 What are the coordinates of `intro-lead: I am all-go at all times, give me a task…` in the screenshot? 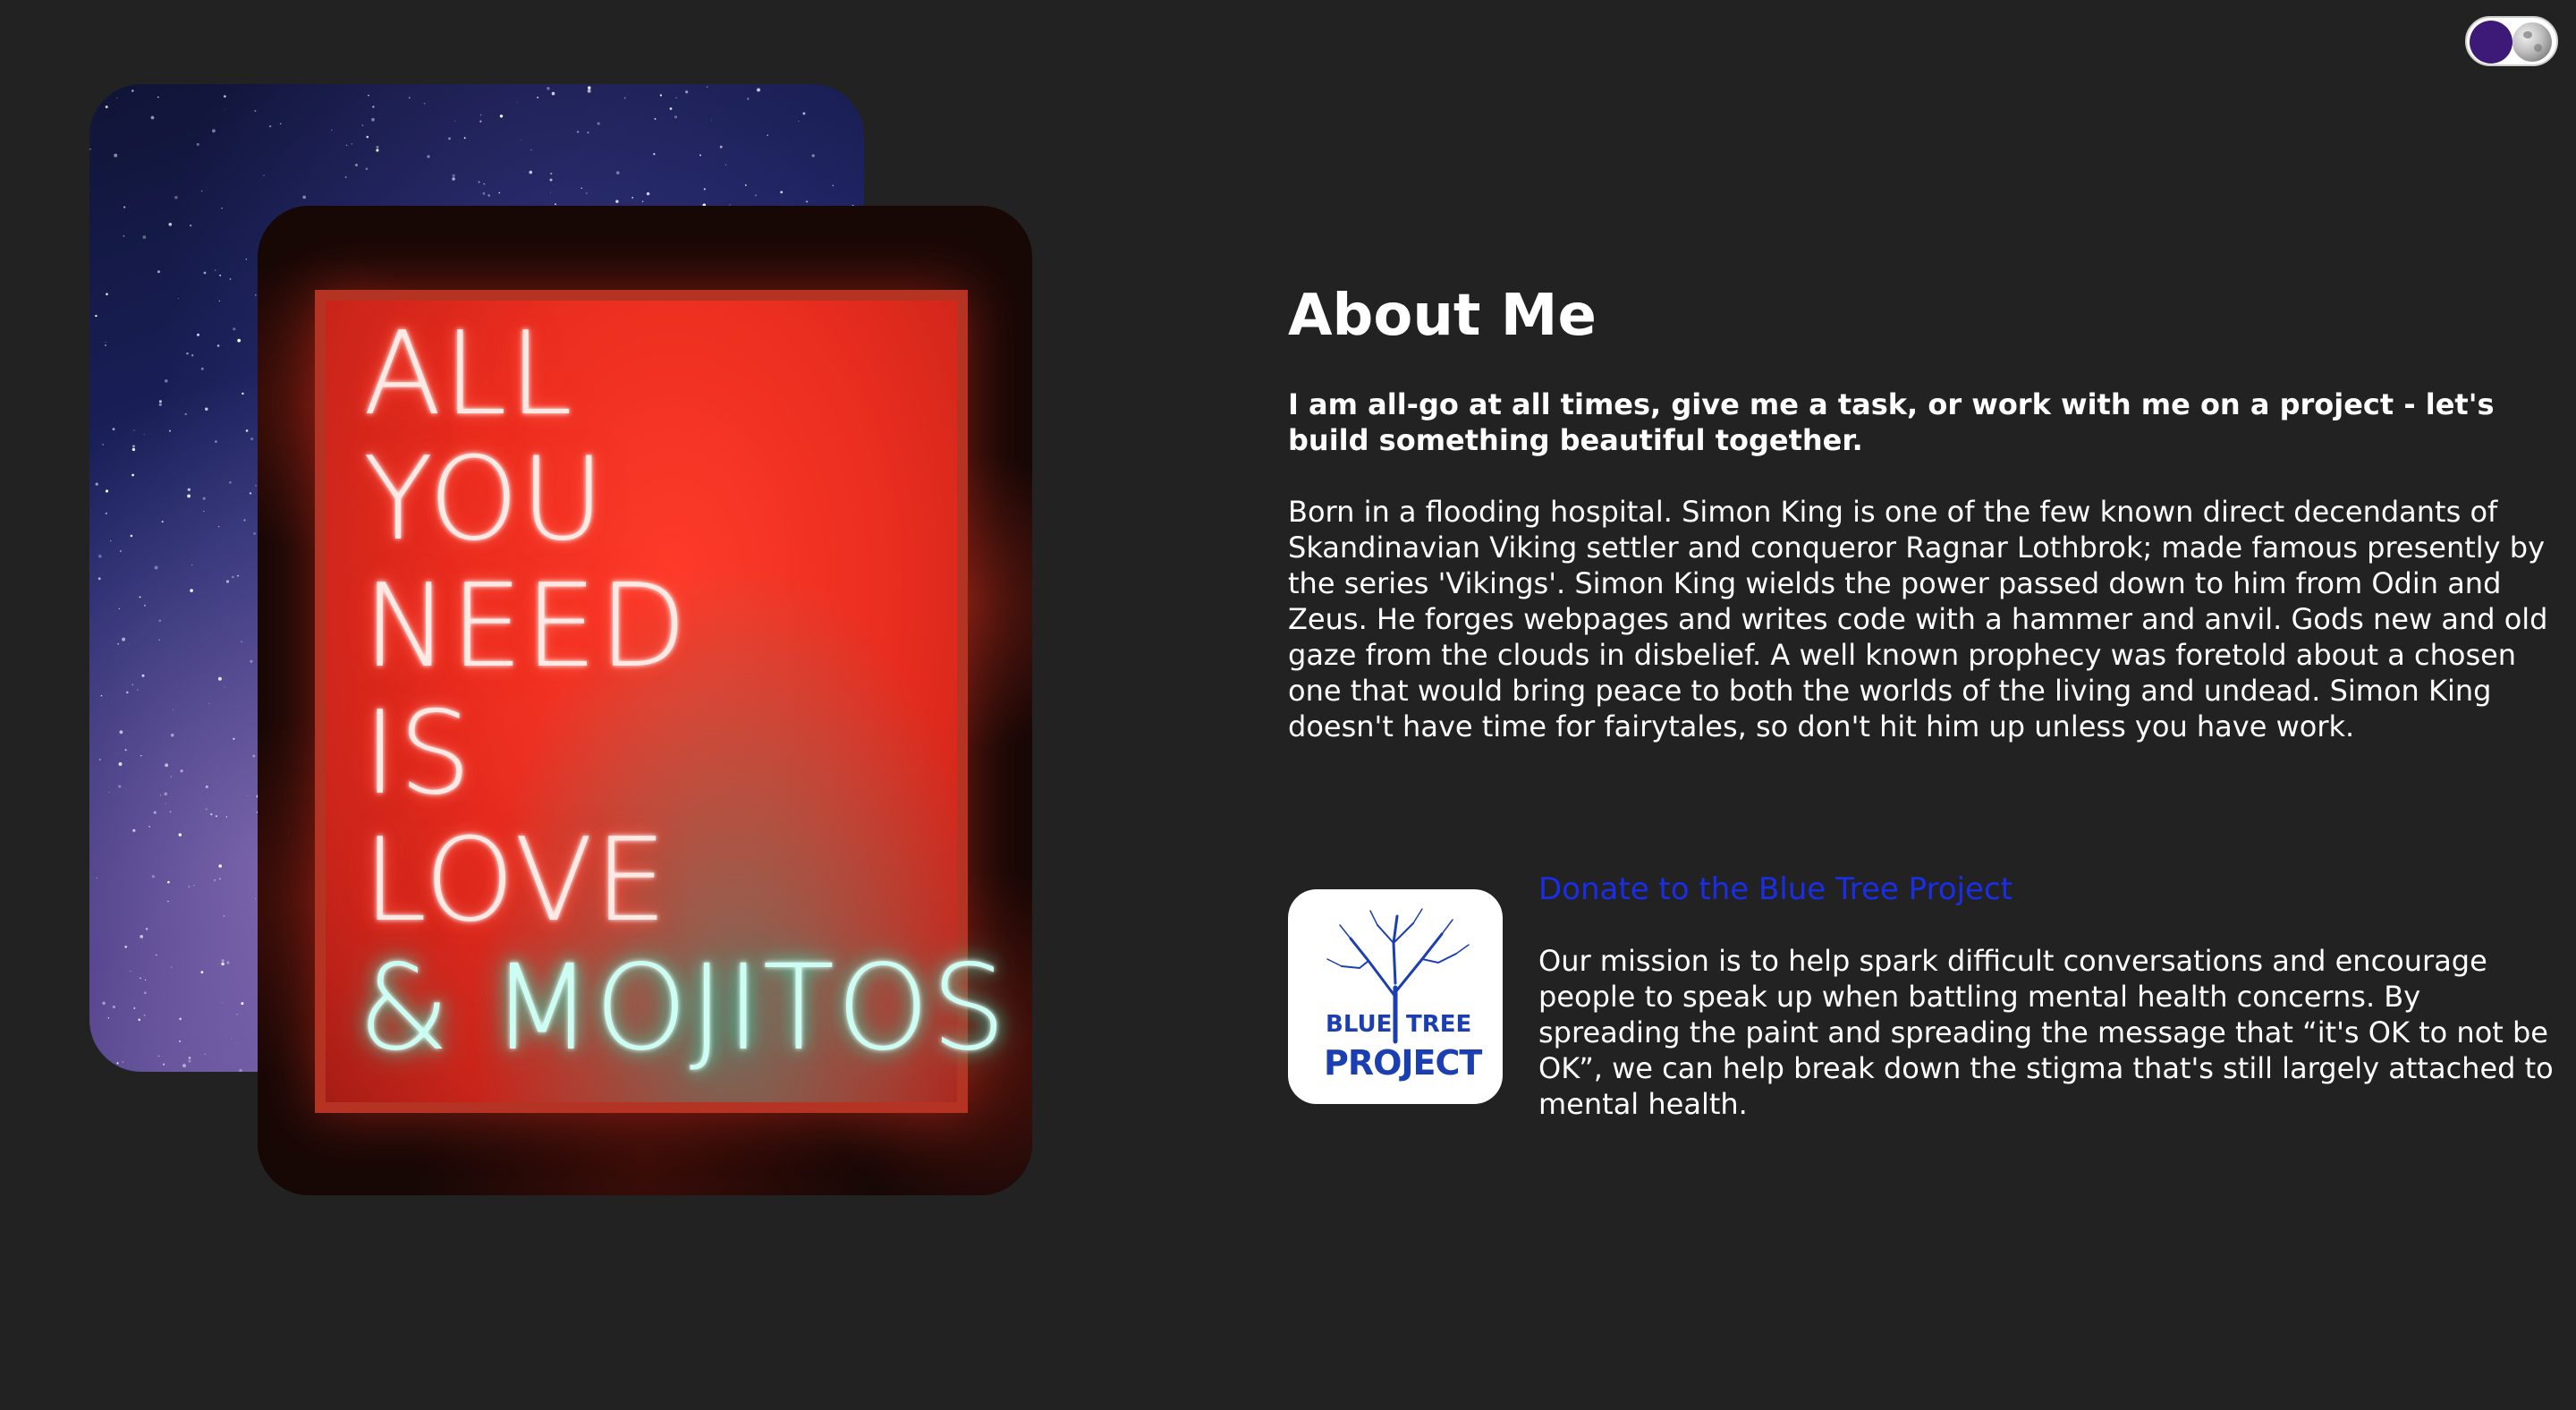 It's located at (1891, 422).